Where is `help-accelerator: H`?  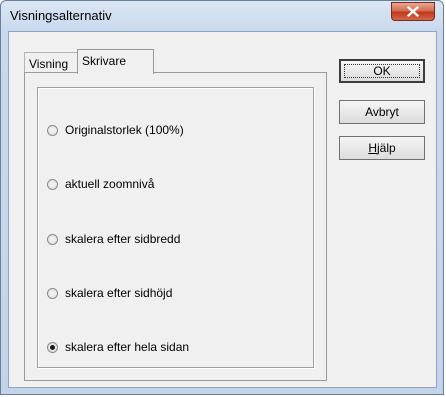 help-accelerator: H is located at coordinates (372, 148).